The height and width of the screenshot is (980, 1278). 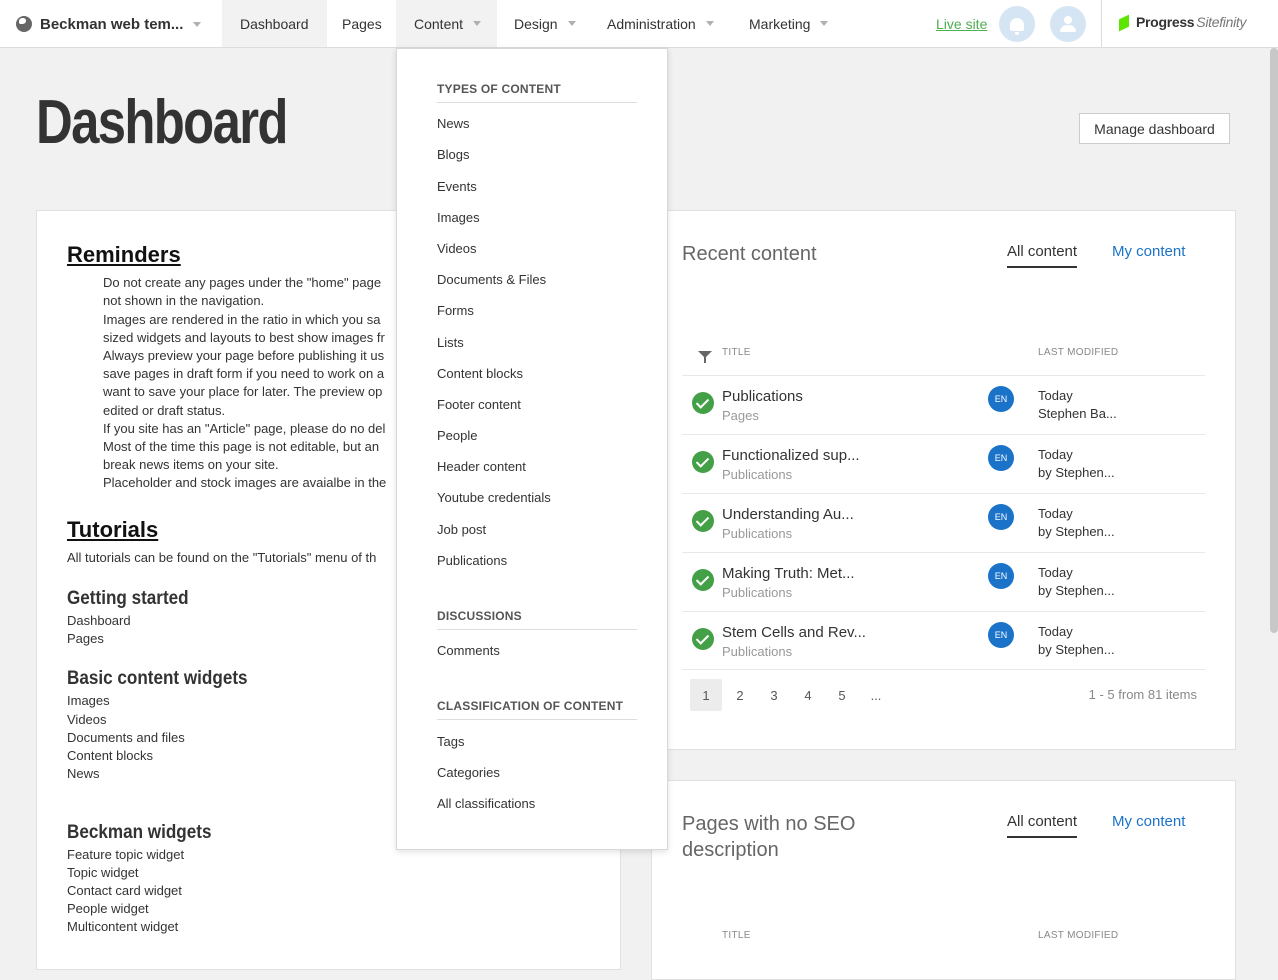 I want to click on reminder-line: break news items on your site., so click(x=191, y=464).